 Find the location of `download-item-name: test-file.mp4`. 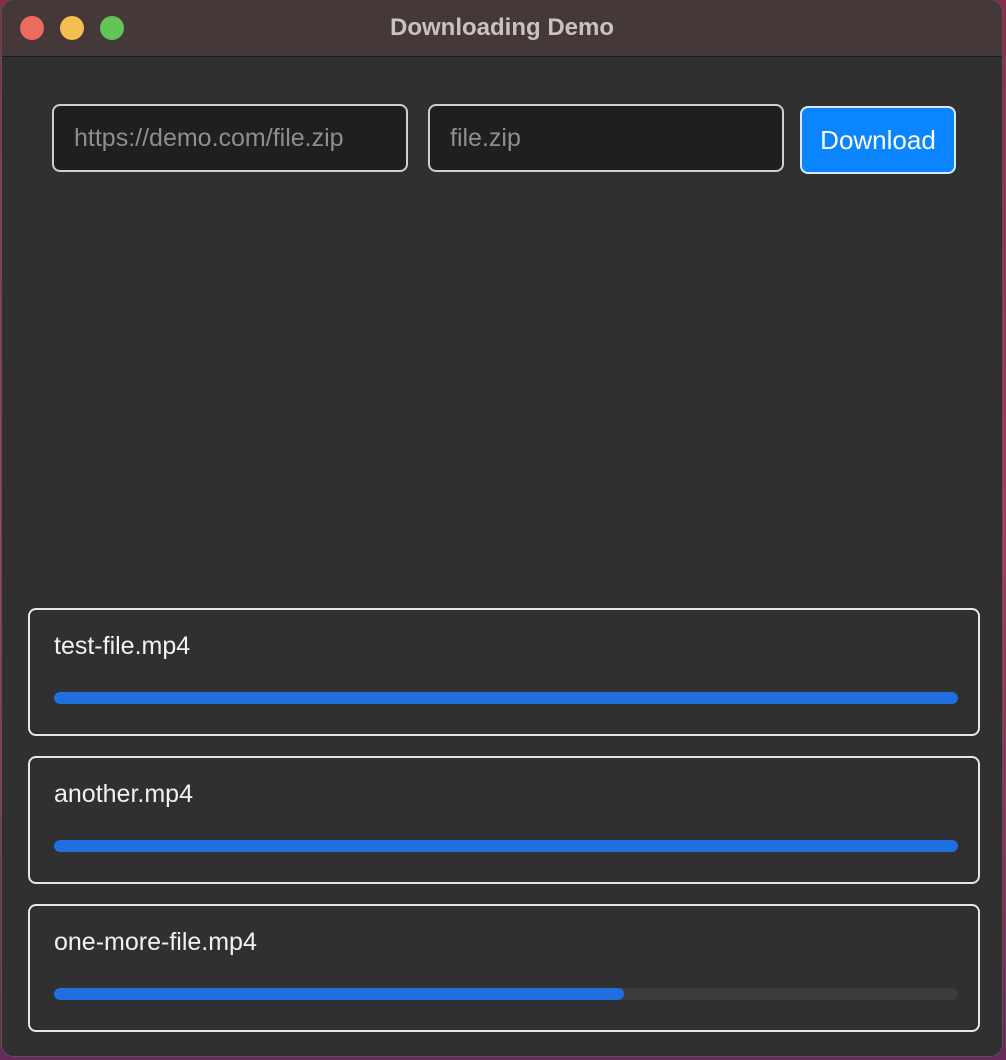

download-item-name: test-file.mp4 is located at coordinates (122, 646).